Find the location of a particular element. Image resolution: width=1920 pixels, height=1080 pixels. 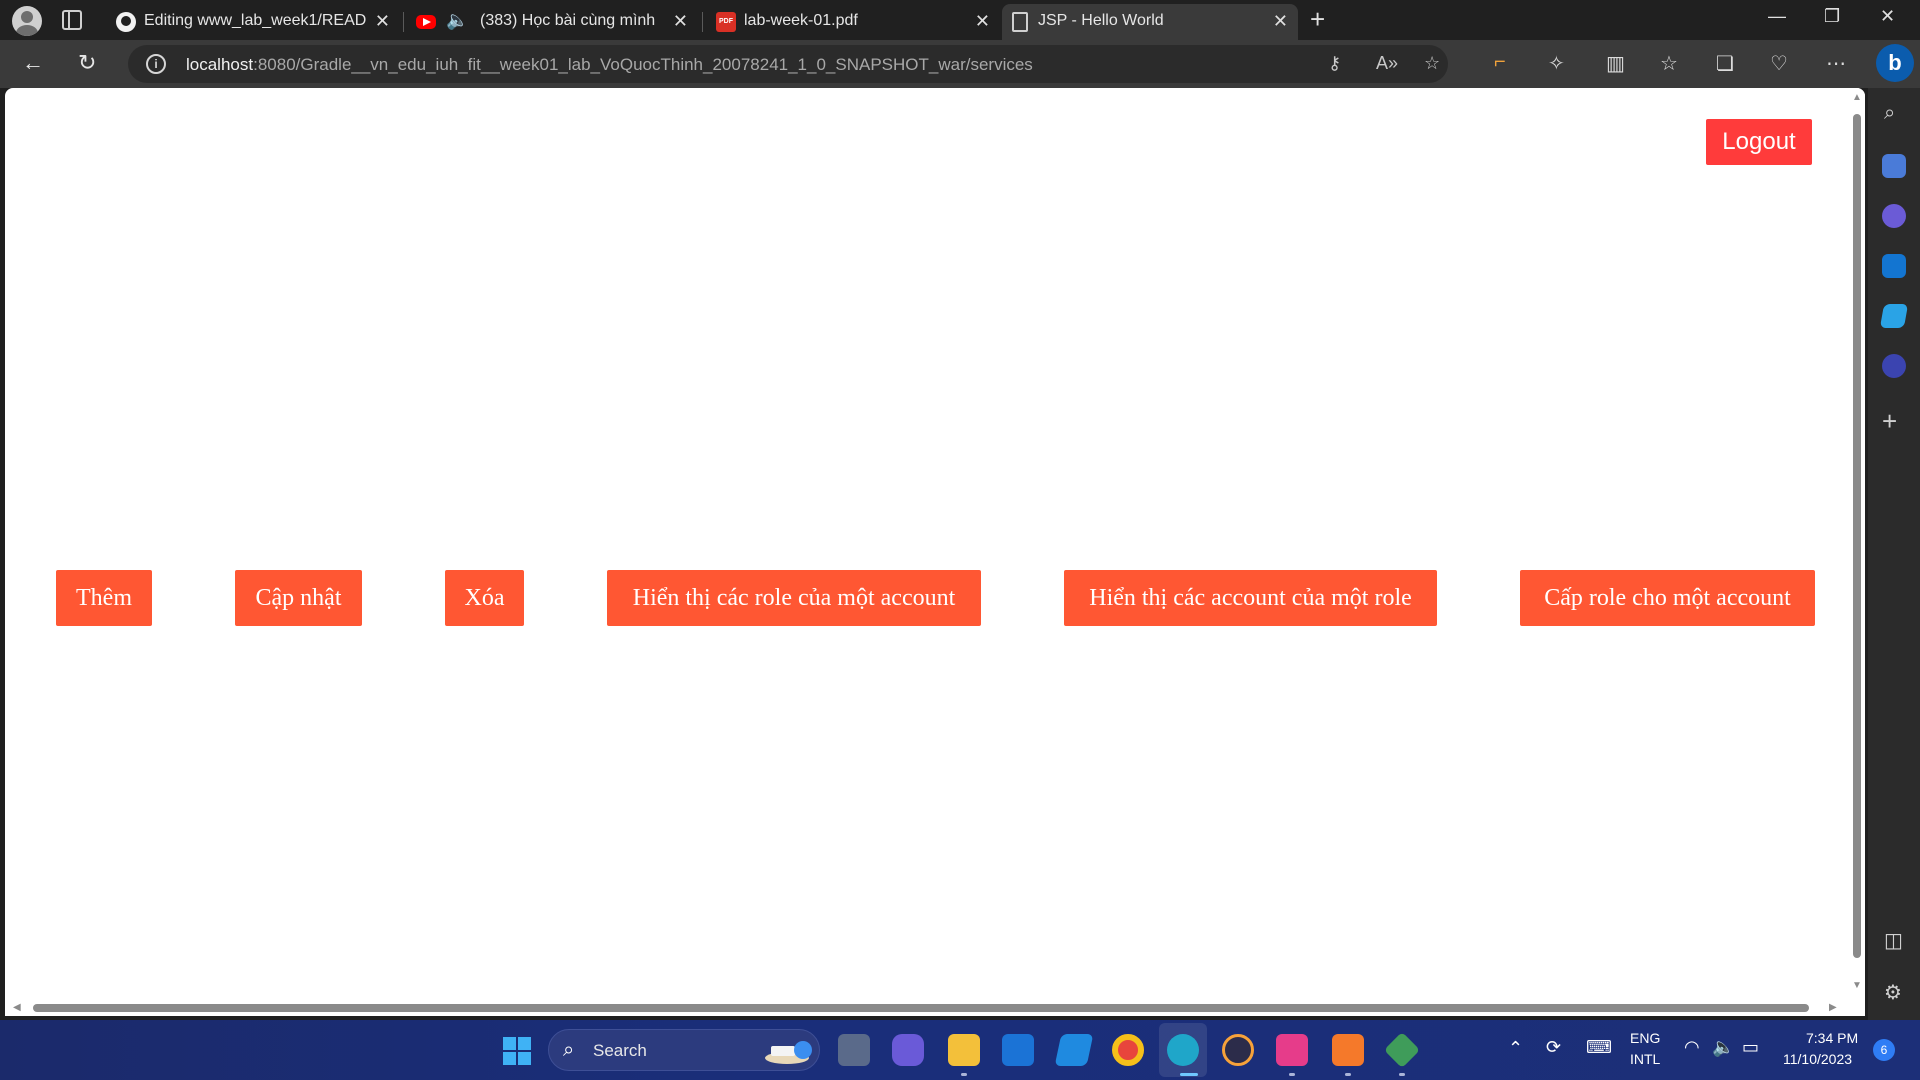

outlook-icon is located at coordinates (1894, 266).